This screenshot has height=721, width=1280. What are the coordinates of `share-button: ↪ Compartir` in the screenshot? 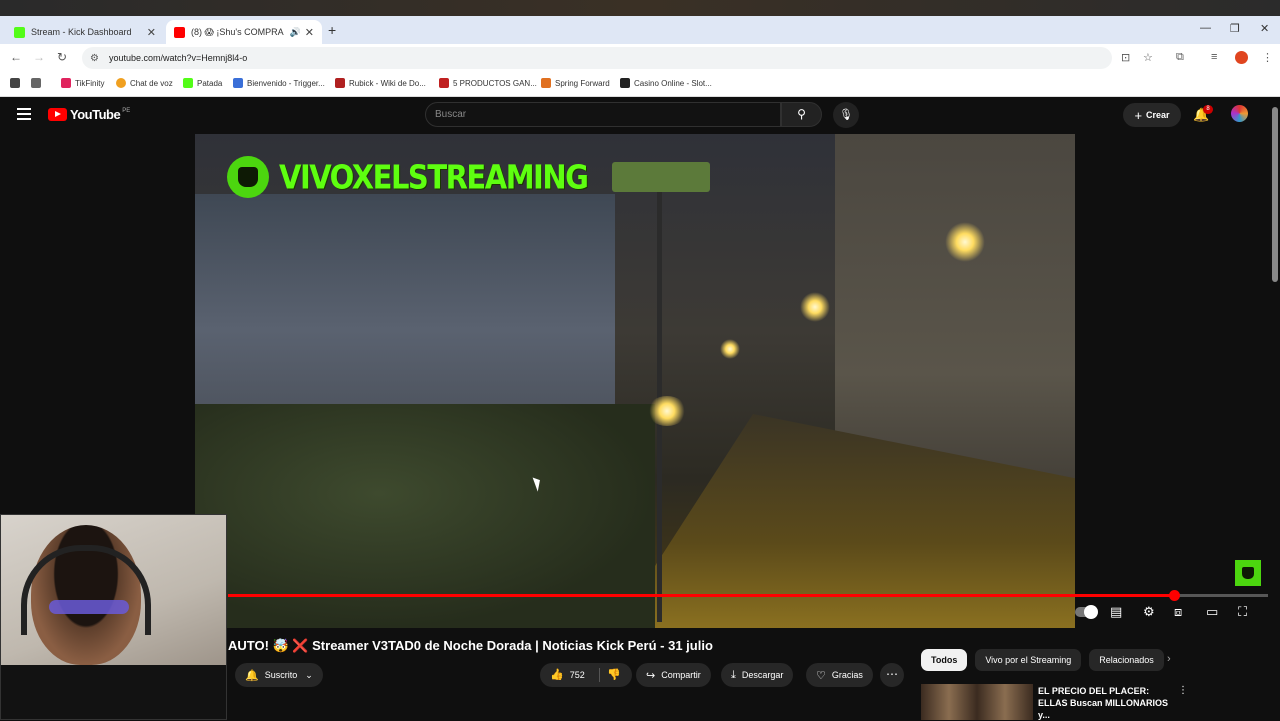 It's located at (673, 675).